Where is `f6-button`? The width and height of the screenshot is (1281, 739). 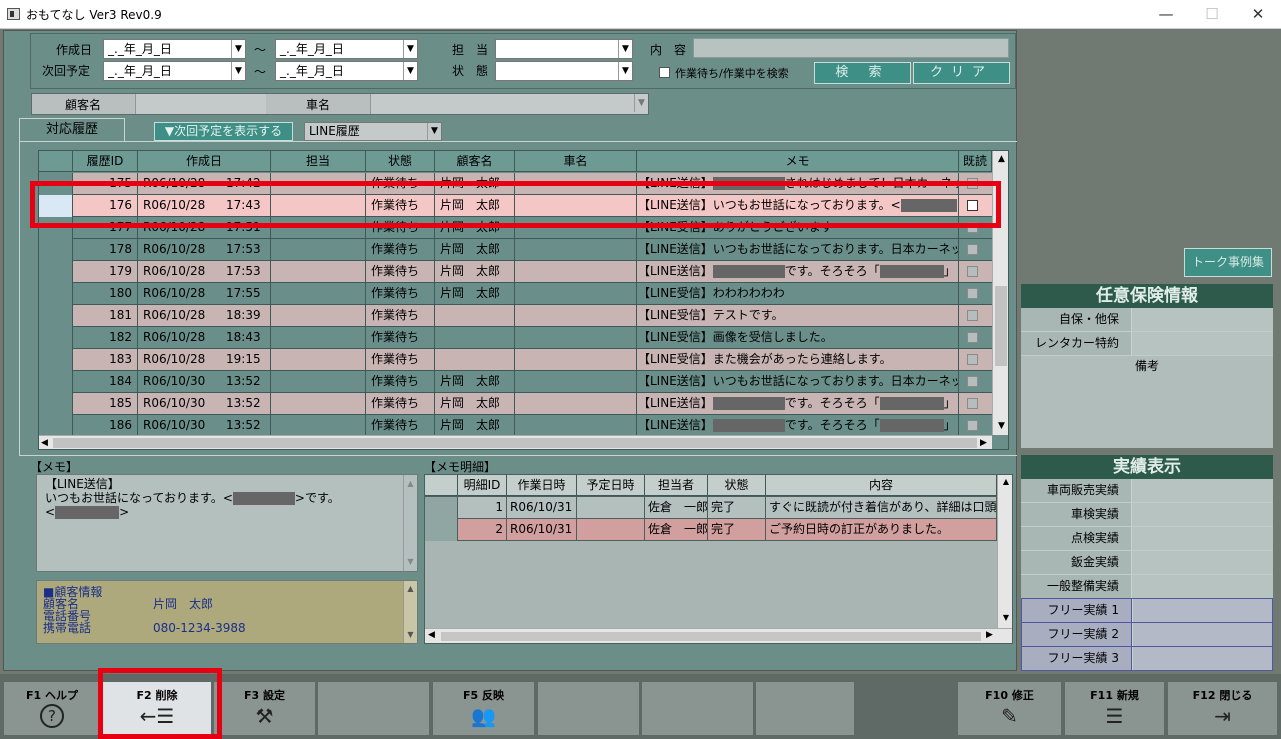
f6-button is located at coordinates (588, 708).